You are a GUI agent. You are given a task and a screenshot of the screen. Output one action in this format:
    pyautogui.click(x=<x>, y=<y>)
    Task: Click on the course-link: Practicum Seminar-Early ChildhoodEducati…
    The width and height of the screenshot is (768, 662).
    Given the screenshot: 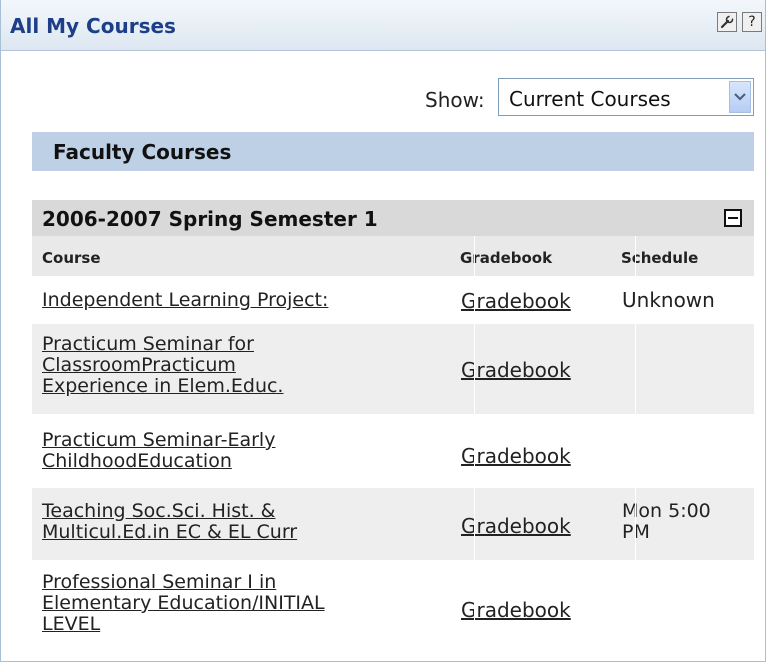 What is the action you would take?
    pyautogui.click(x=158, y=450)
    